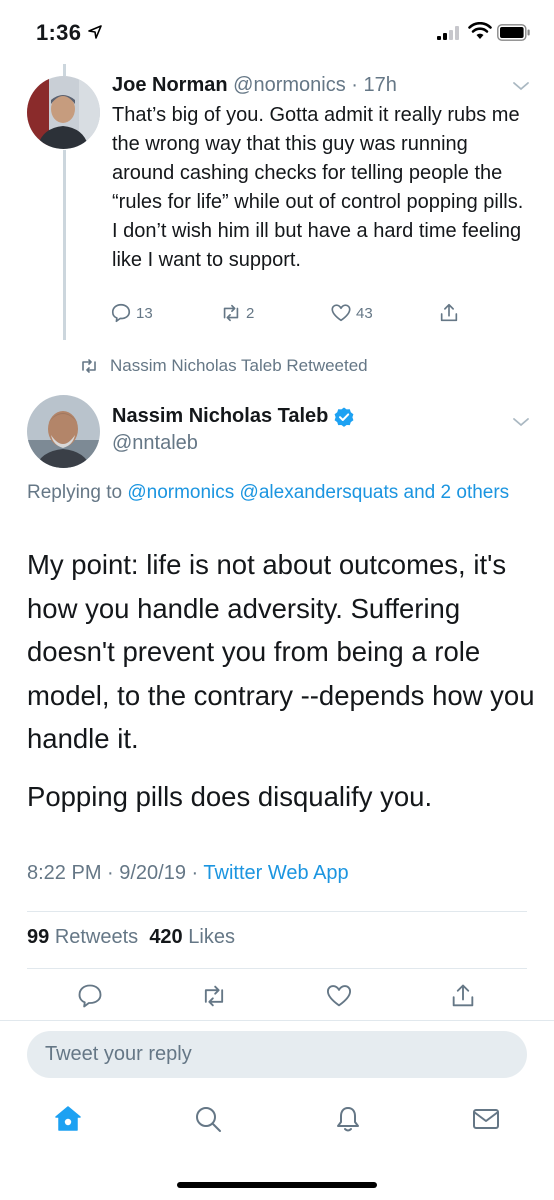 This screenshot has height=1200, width=554. Describe the element at coordinates (351, 313) in the screenshot. I see `like-button: 43` at that location.